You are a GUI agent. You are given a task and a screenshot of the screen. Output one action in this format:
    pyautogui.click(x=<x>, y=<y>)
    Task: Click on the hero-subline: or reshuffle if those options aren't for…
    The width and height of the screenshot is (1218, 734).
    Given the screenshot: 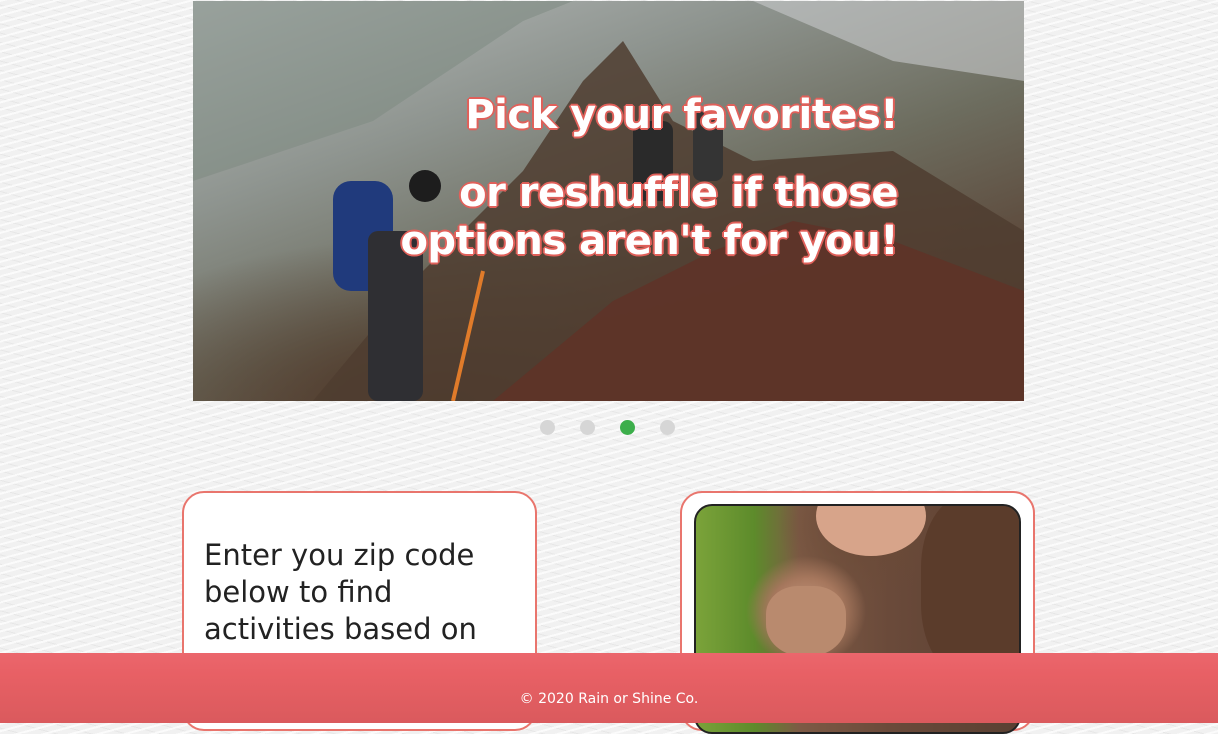 What is the action you would take?
    pyautogui.click(x=649, y=217)
    